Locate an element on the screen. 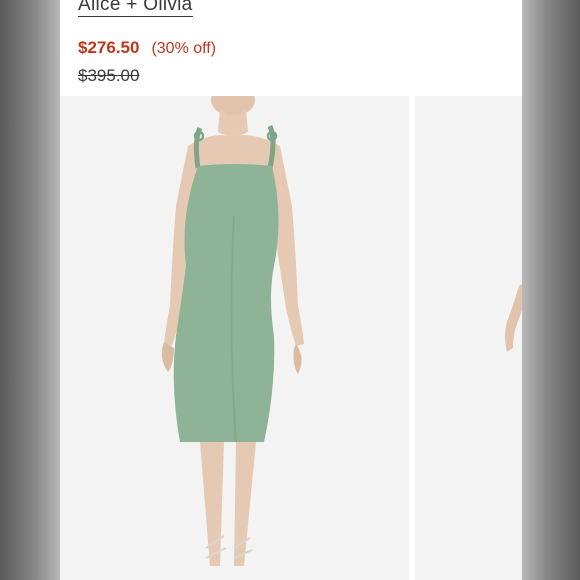  price-row: $276.50 (30% off) is located at coordinates (147, 48).